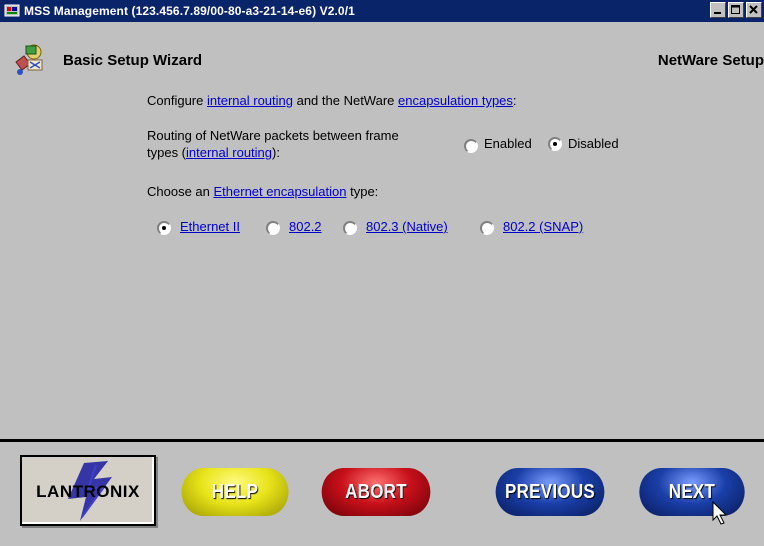  I want to click on app-icon, so click(12, 11).